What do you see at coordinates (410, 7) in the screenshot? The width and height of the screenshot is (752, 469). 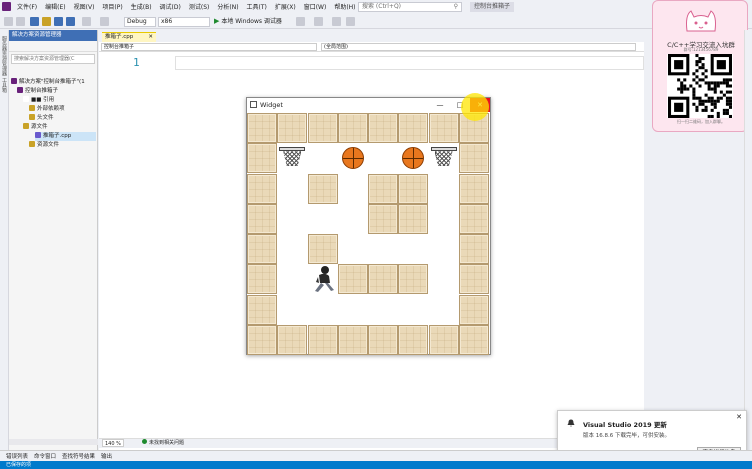 I see `search-input: 搜索 (Ctrl+Q) ⚲` at bounding box center [410, 7].